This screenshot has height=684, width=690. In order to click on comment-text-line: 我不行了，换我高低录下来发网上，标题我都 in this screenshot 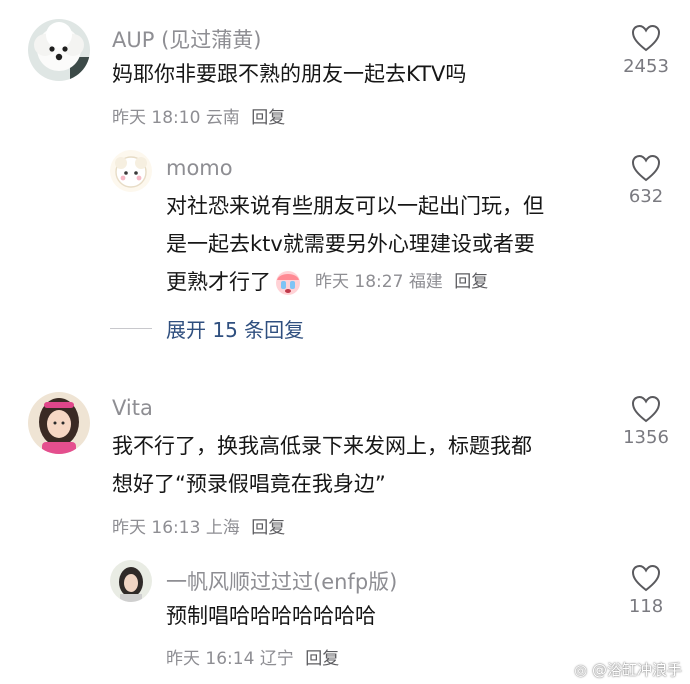, I will do `click(322, 446)`.